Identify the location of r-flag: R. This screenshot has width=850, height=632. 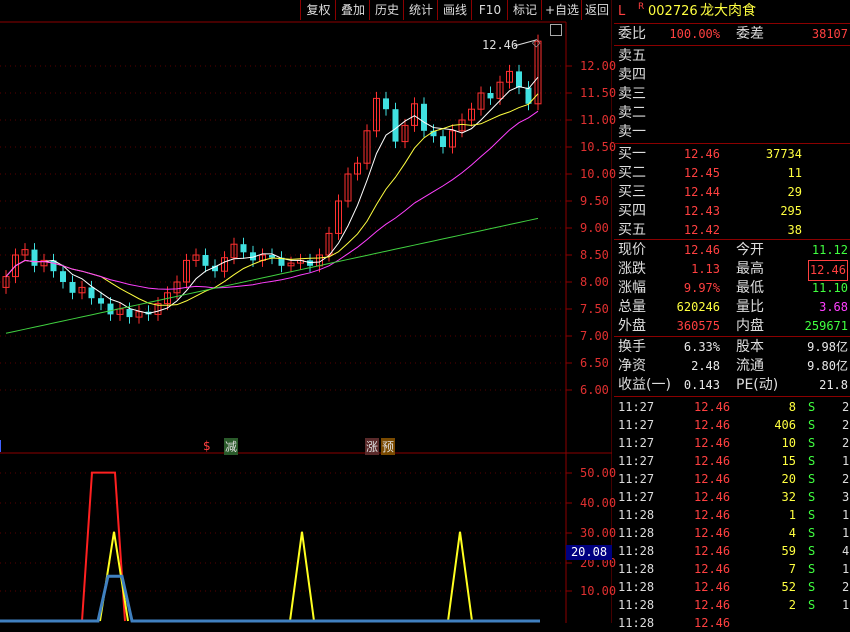
(641, 7).